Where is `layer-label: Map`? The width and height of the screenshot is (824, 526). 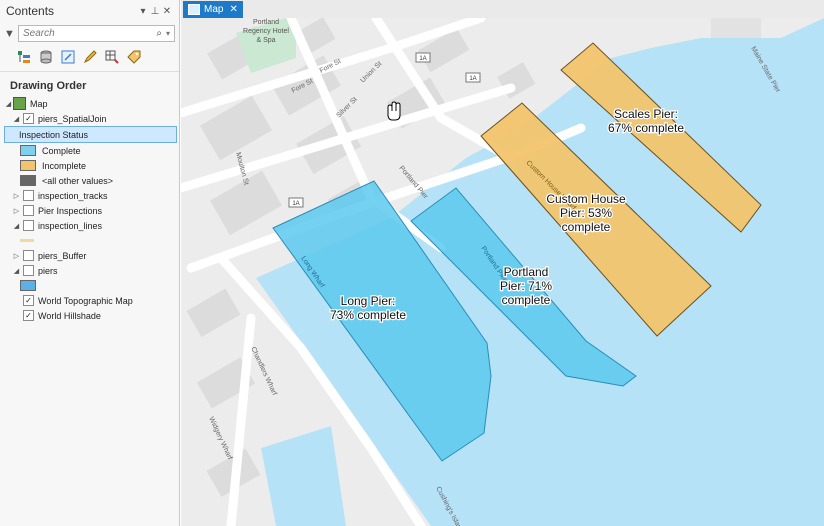 layer-label: Map is located at coordinates (39, 103).